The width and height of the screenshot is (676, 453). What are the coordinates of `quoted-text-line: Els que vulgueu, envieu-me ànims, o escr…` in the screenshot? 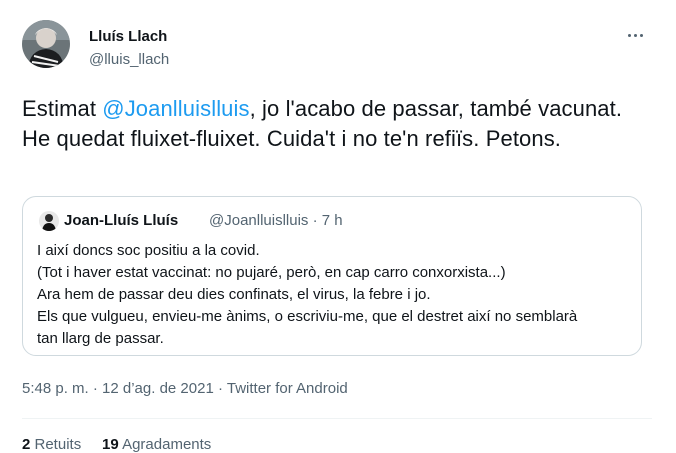 It's located at (307, 316).